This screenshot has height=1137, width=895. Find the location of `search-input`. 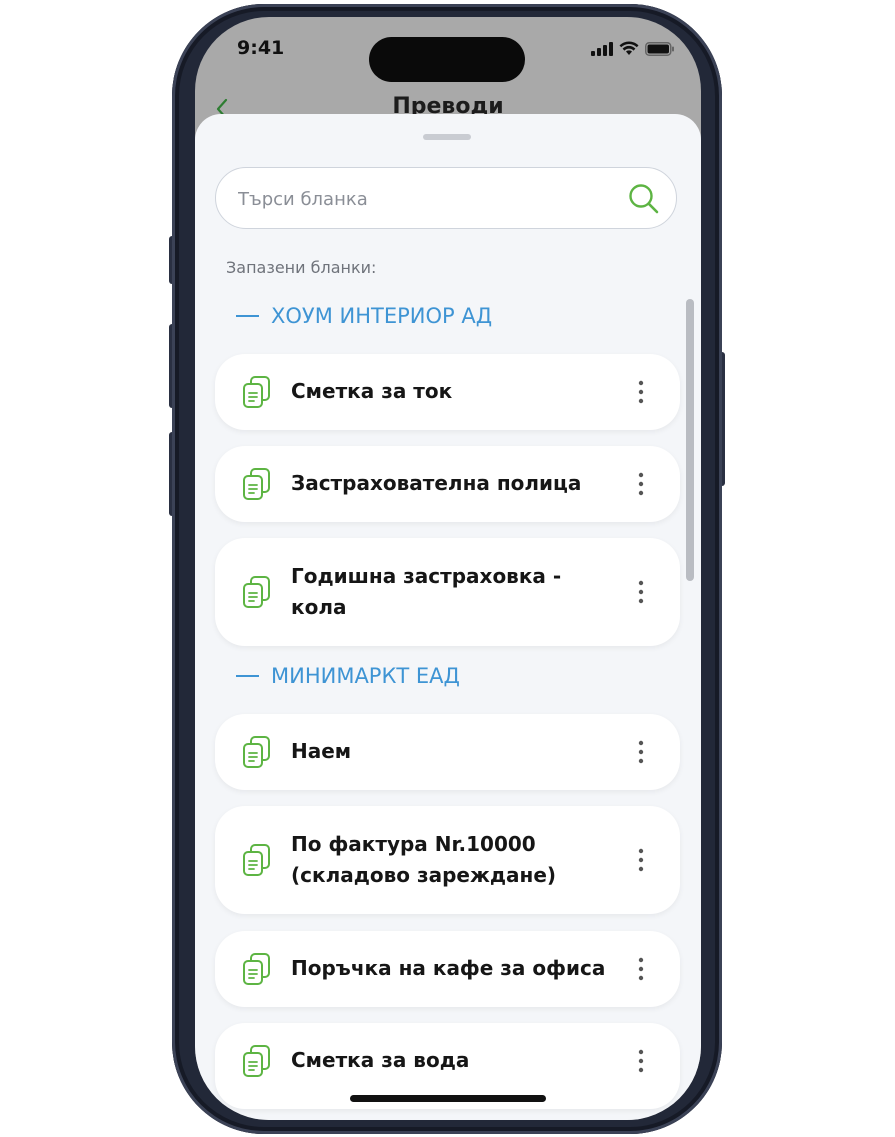

search-input is located at coordinates (423, 199).